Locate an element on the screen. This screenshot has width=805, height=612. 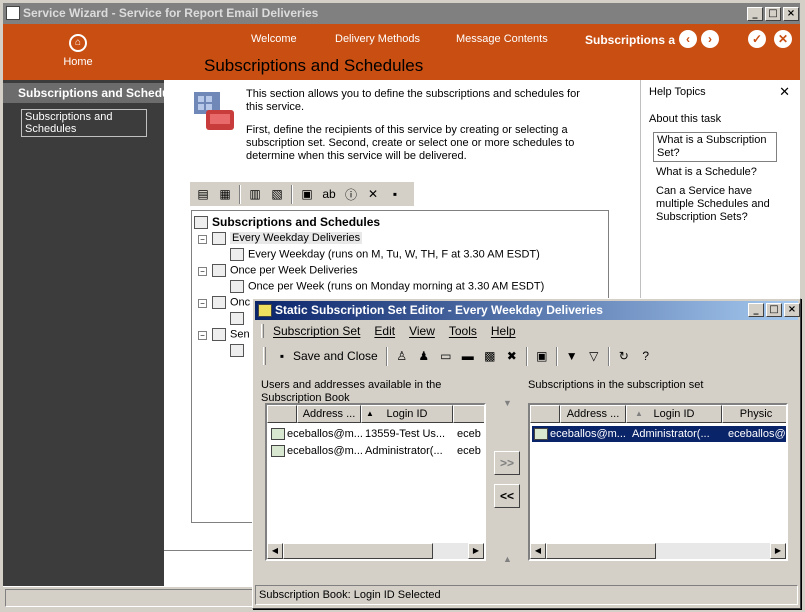
new-schedule-icon: ▥ is located at coordinates (255, 194).